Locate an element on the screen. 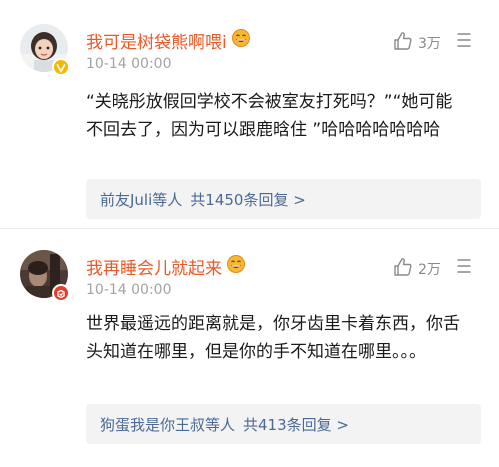  username: 我再睡会儿就起来 is located at coordinates (166, 266).